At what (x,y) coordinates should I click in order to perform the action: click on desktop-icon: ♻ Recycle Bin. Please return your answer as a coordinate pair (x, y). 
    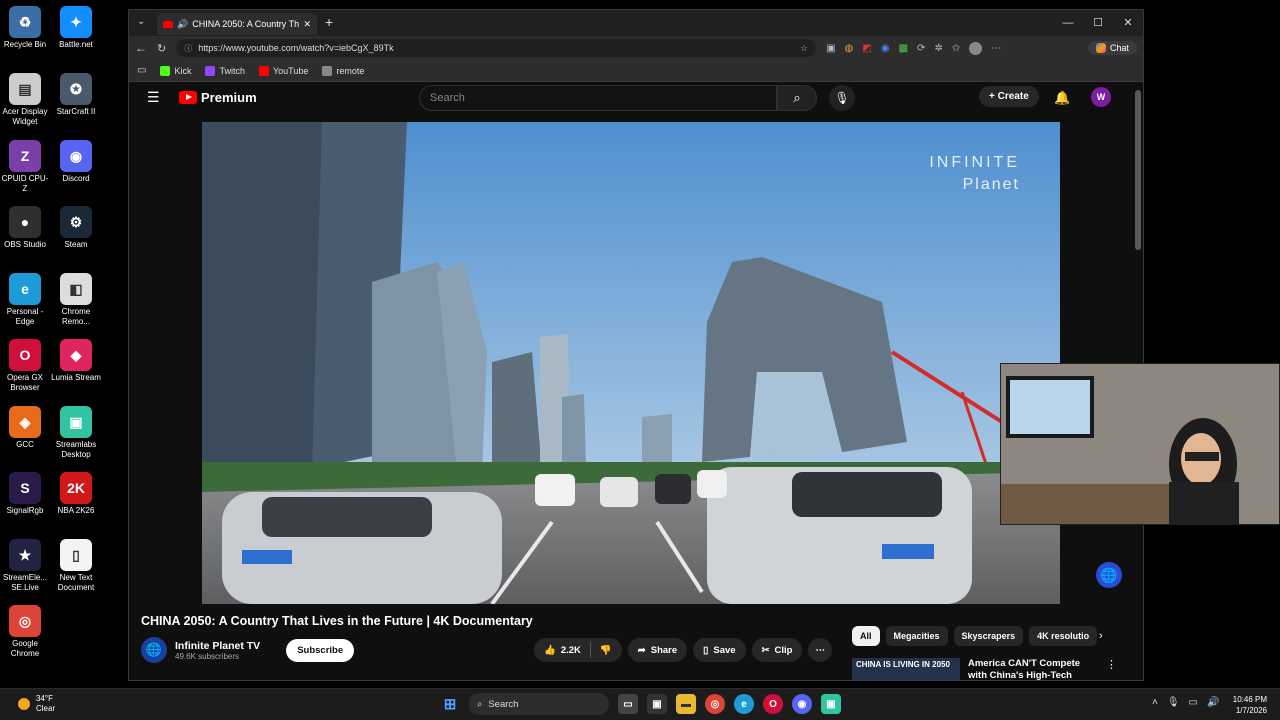
    Looking at the image, I should click on (25, 28).